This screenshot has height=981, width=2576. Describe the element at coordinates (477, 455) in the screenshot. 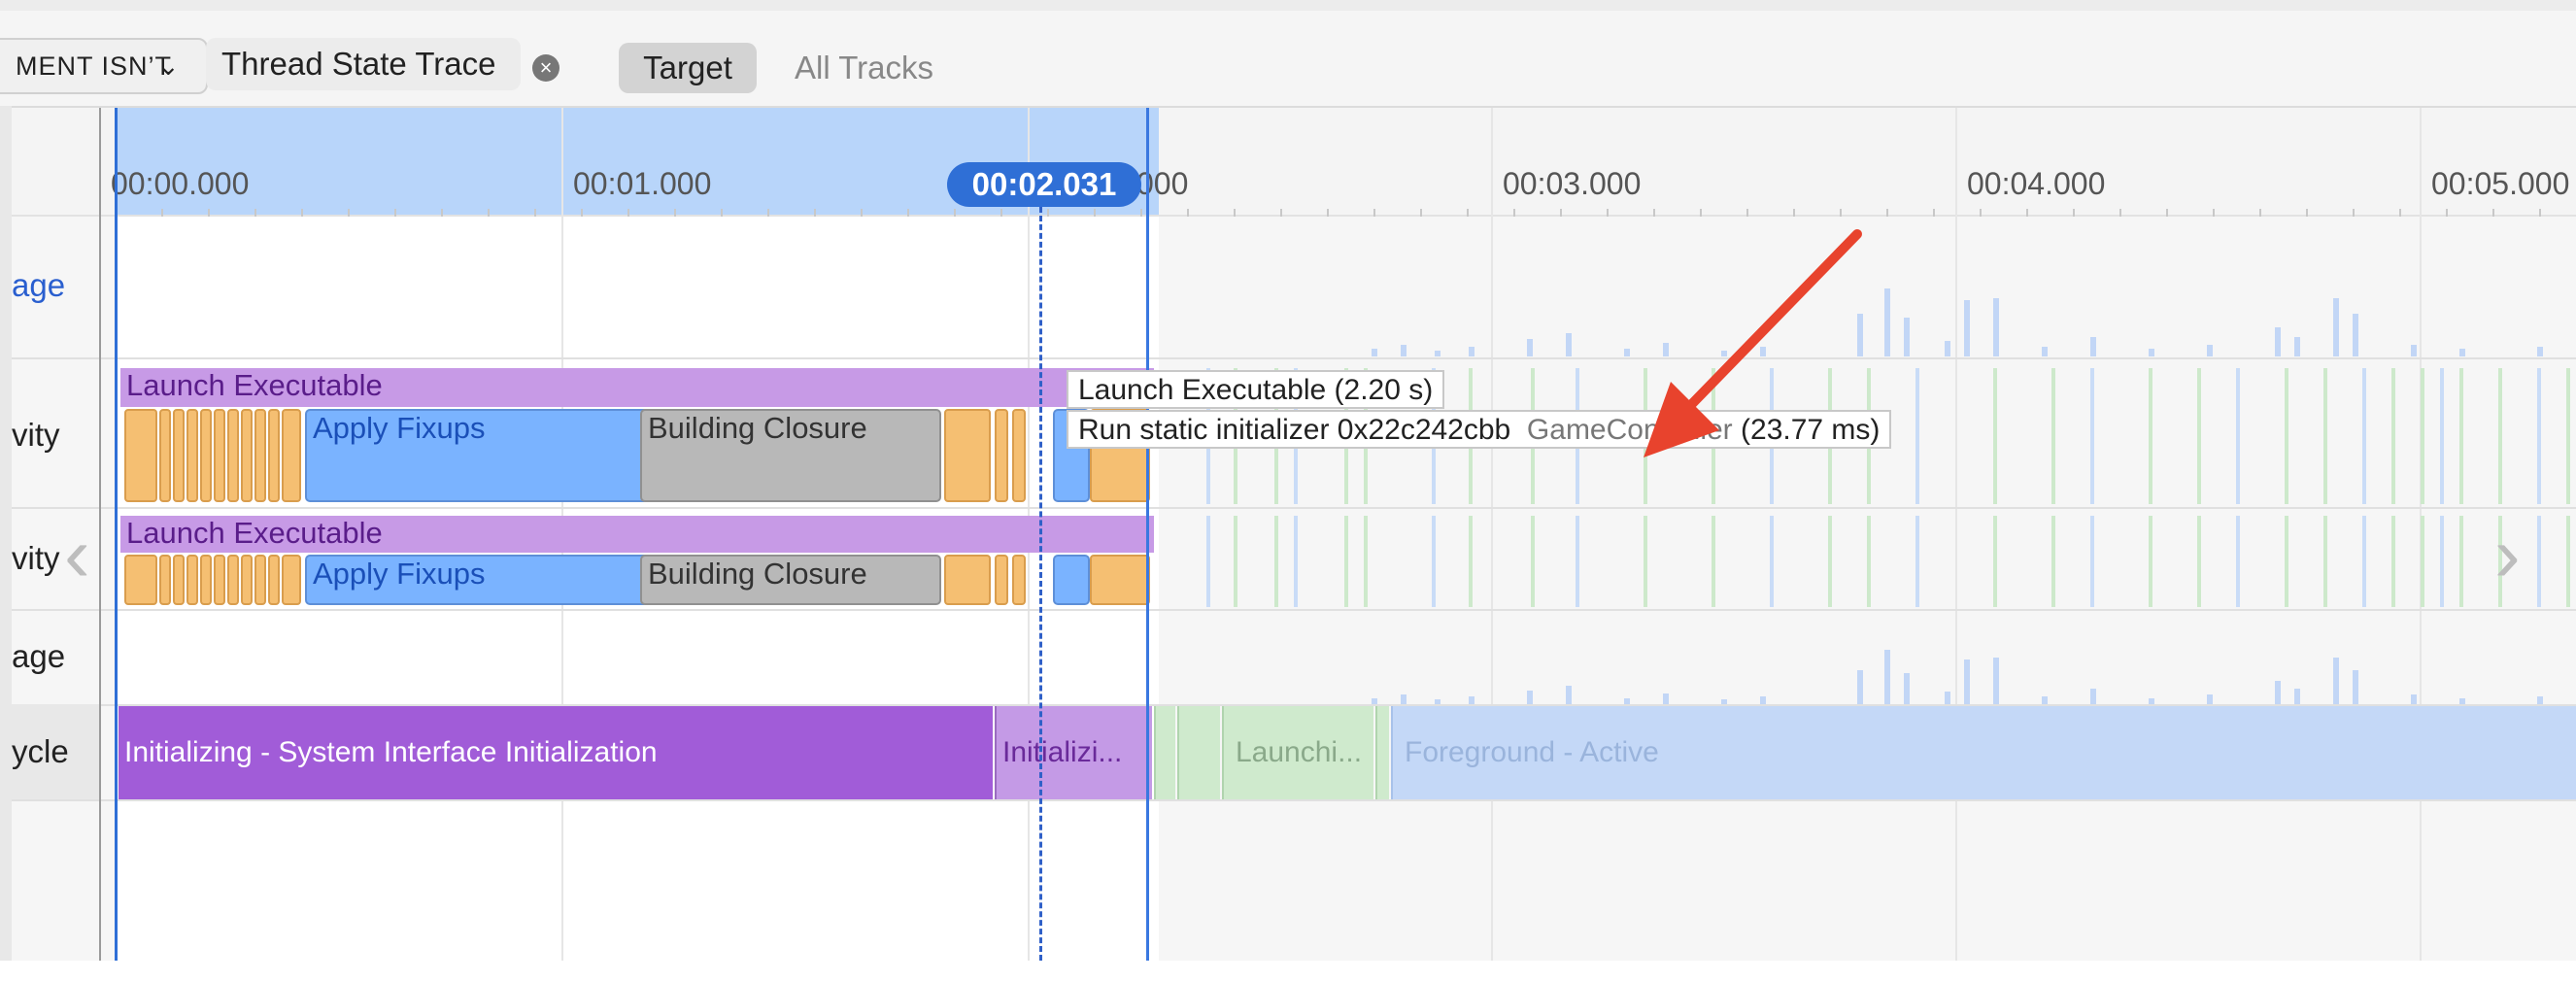

I see `apply-fixups-interval: Apply Fixups` at that location.